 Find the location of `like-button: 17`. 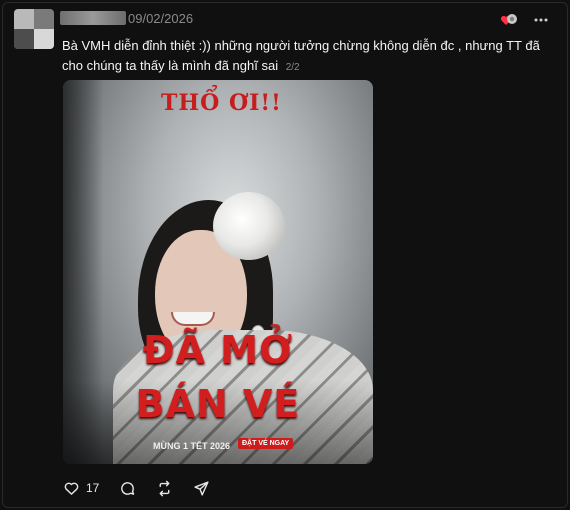

like-button: 17 is located at coordinates (81, 488).